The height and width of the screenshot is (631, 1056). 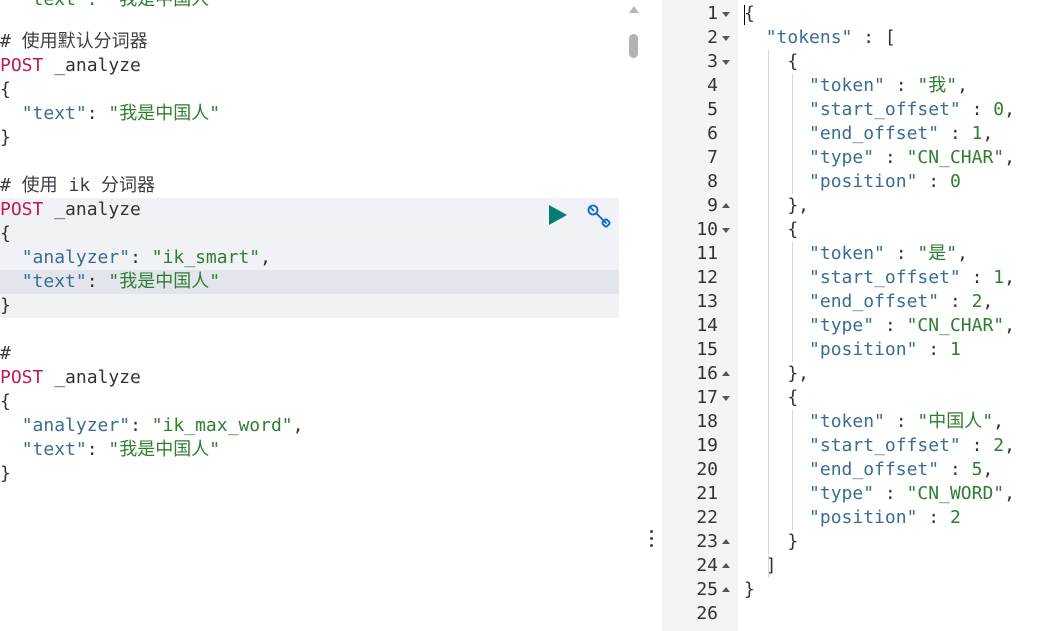 I want to click on response-line: "type" : "CN_WORD",, so click(x=912, y=493).